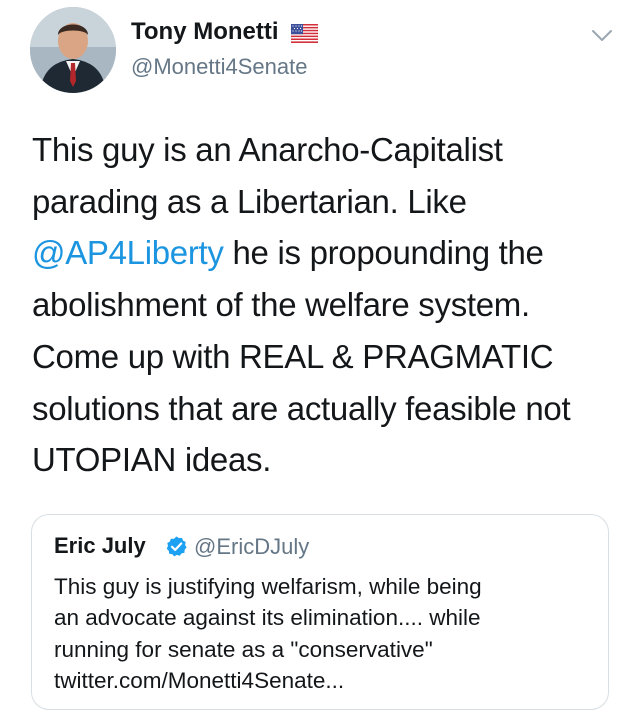  I want to click on tweet-text-line: UTOPIAN ideas., so click(152, 460).